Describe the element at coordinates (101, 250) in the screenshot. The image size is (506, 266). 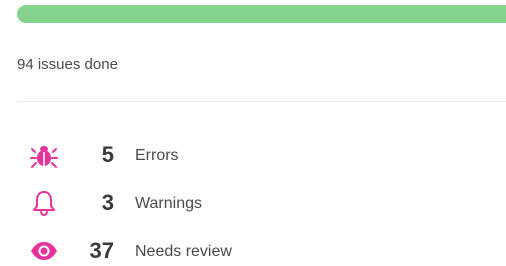
I see `needs-review-count: 37` at that location.